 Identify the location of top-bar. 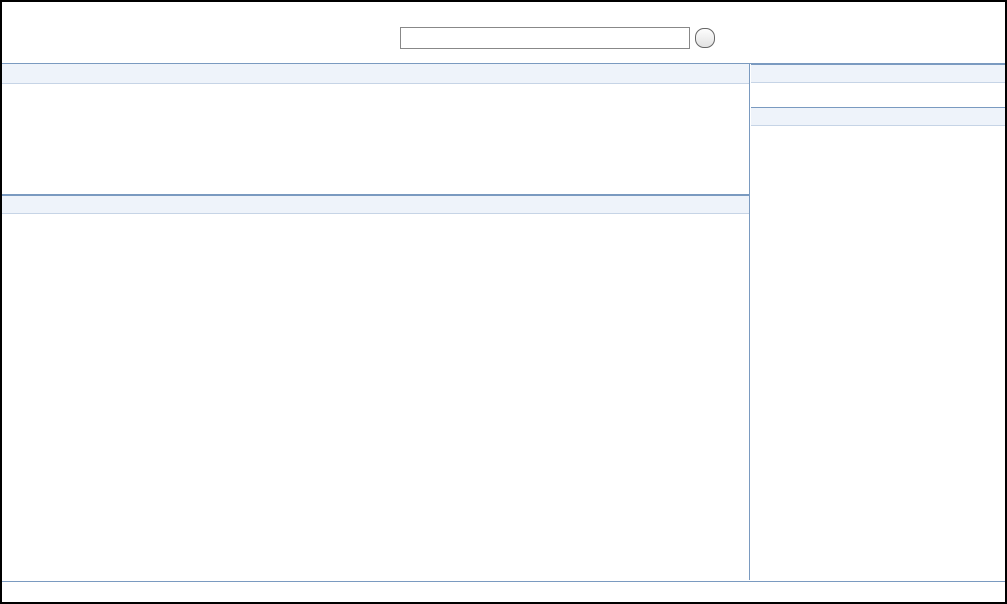
(503, 33).